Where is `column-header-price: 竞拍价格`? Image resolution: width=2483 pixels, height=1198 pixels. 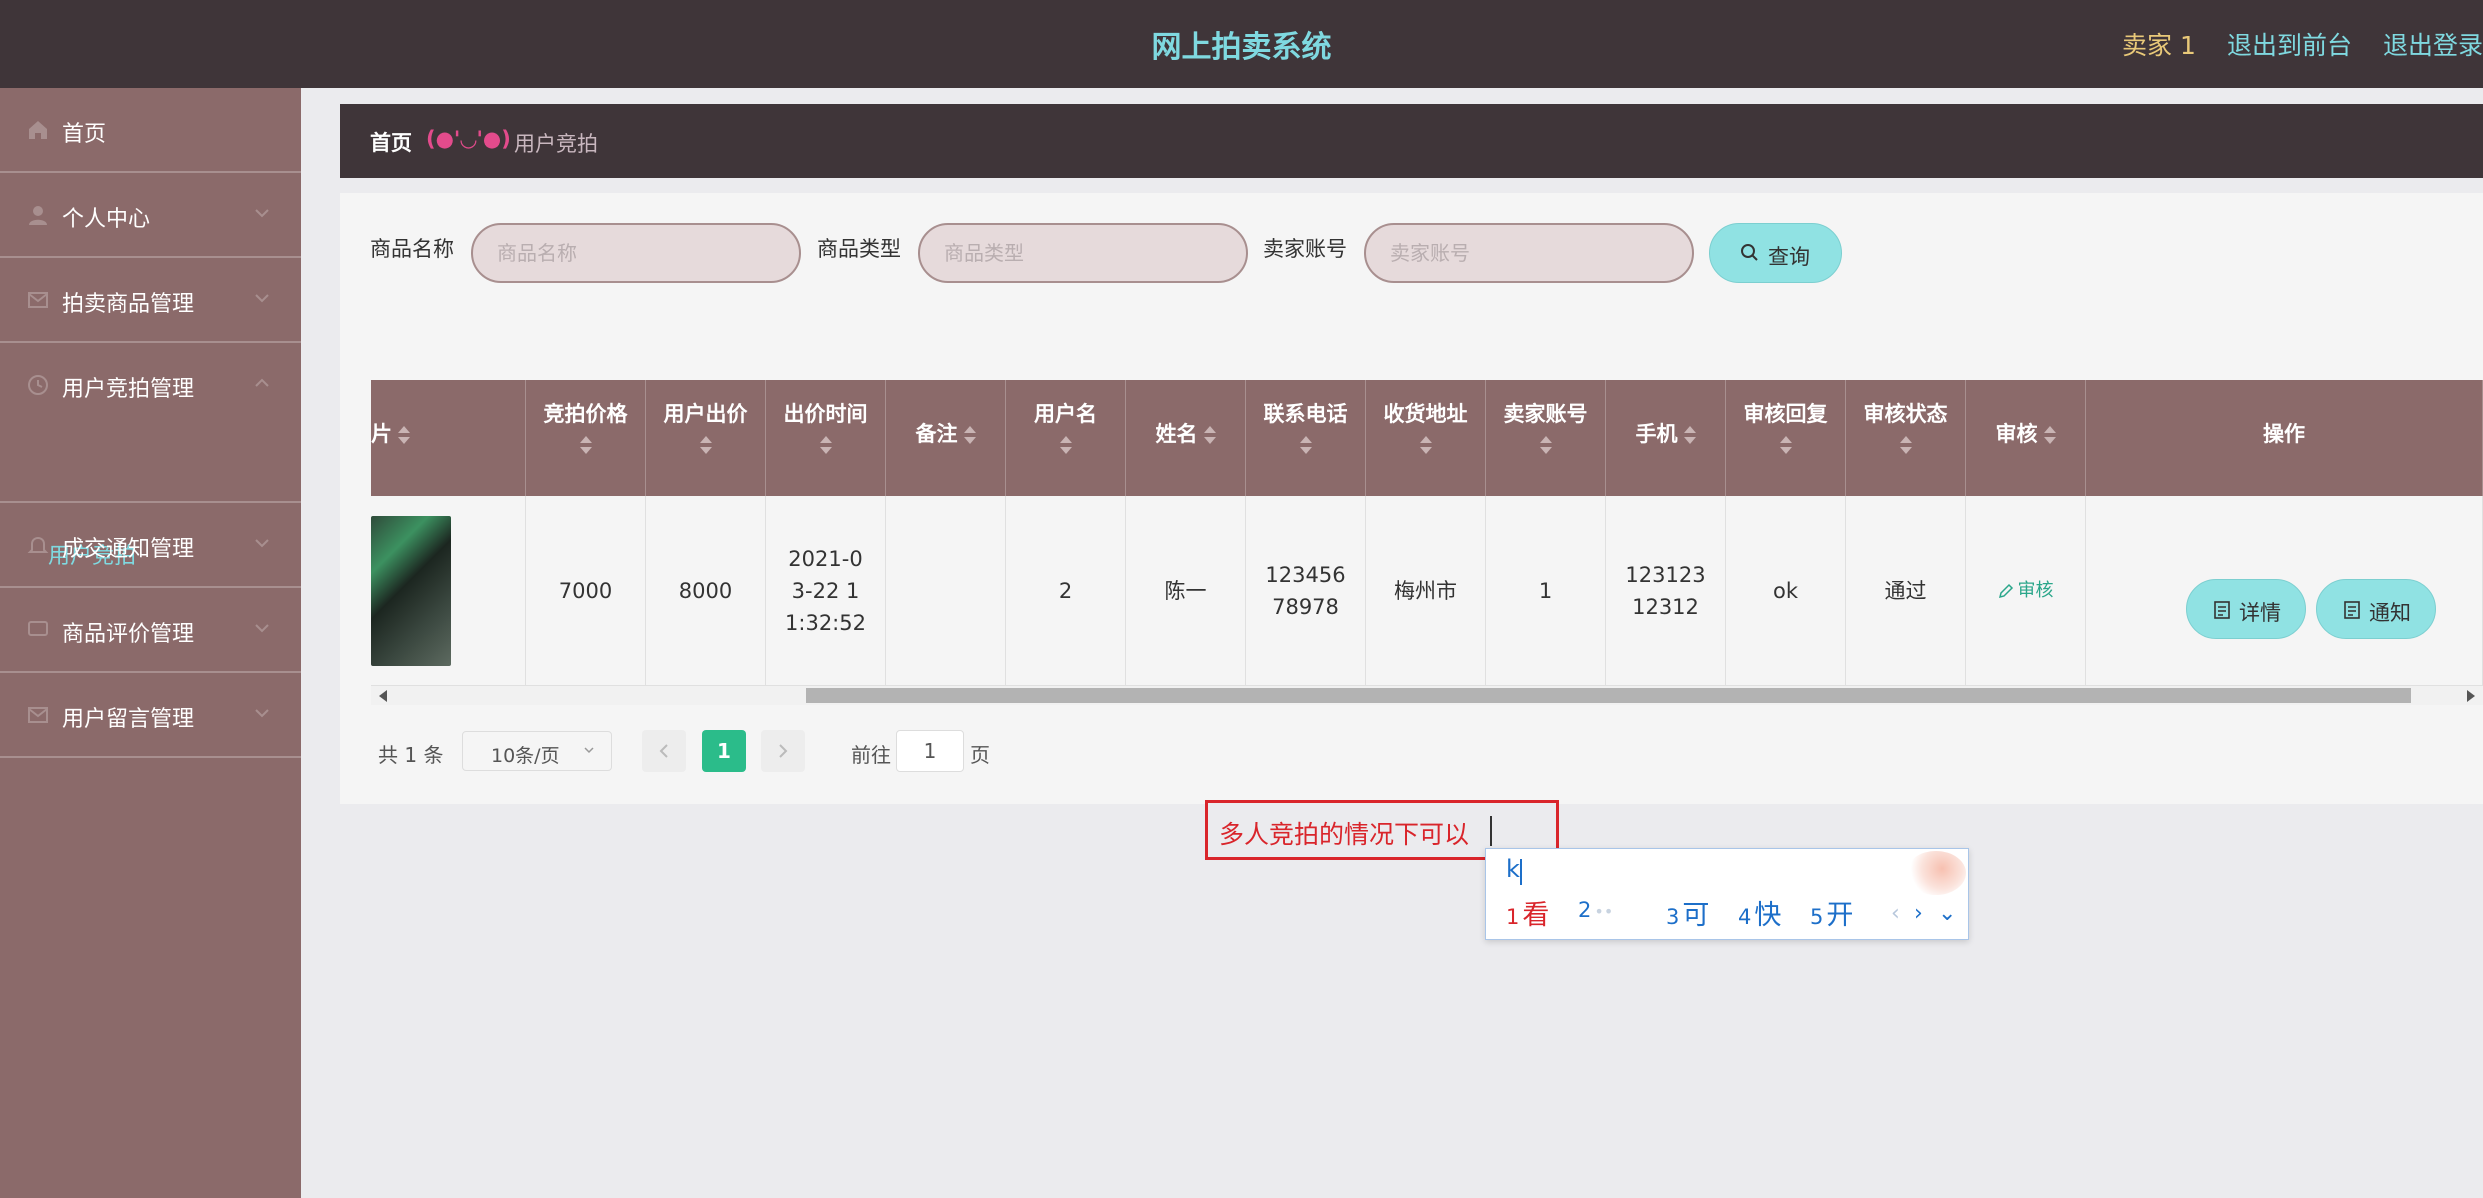
column-header-price: 竞拍价格 is located at coordinates (586, 438).